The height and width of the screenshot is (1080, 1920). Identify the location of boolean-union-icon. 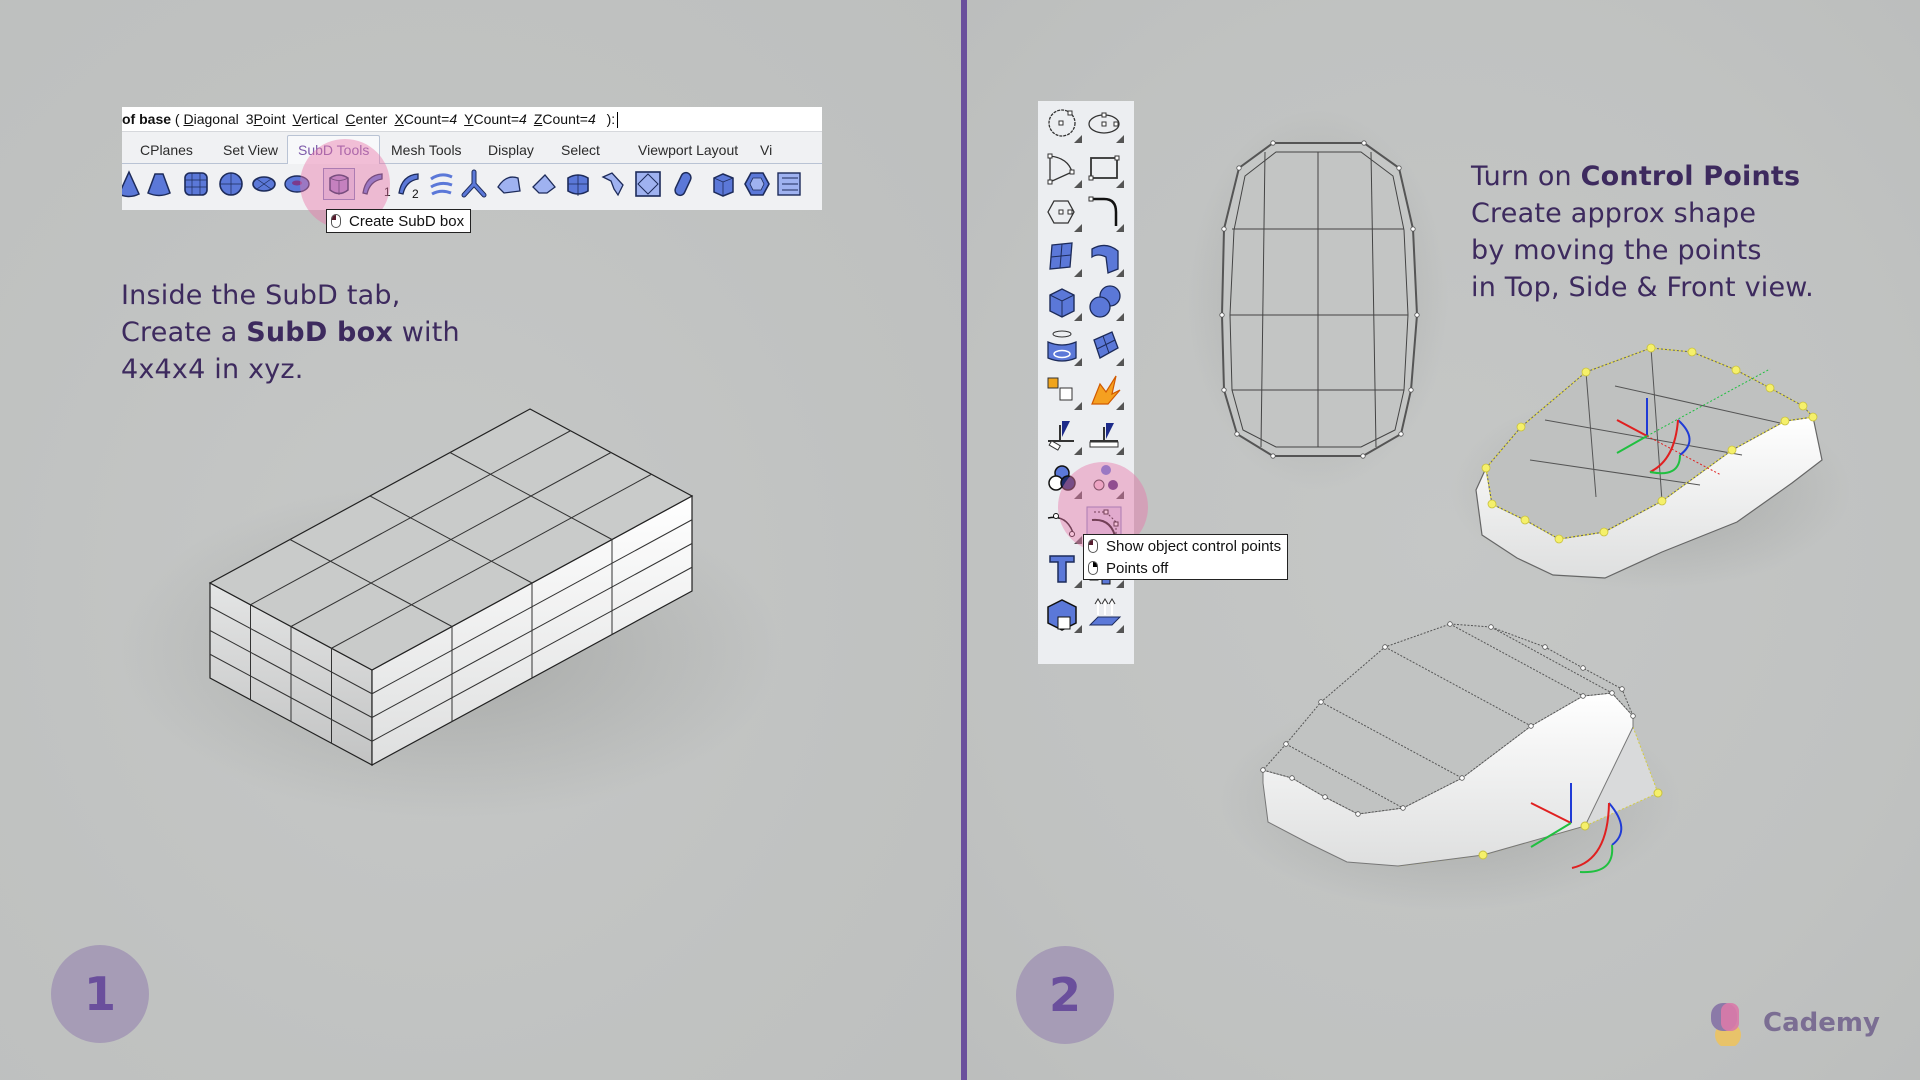
(1106, 303).